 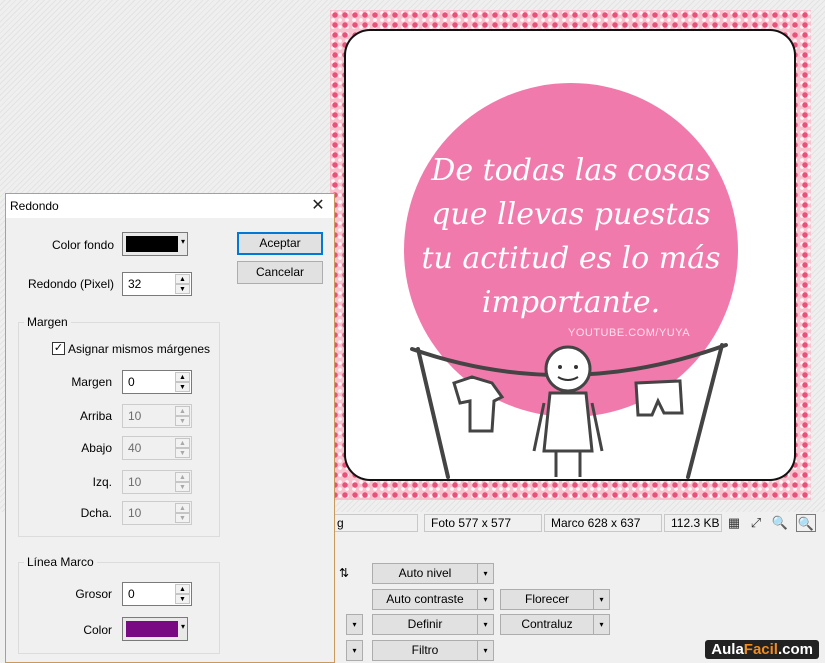 What do you see at coordinates (93, 594) in the screenshot?
I see `grosor-label: Grosor` at bounding box center [93, 594].